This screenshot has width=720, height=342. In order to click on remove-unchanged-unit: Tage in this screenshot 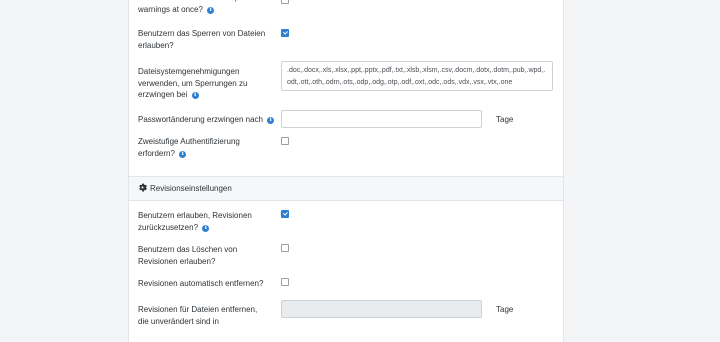, I will do `click(505, 309)`.